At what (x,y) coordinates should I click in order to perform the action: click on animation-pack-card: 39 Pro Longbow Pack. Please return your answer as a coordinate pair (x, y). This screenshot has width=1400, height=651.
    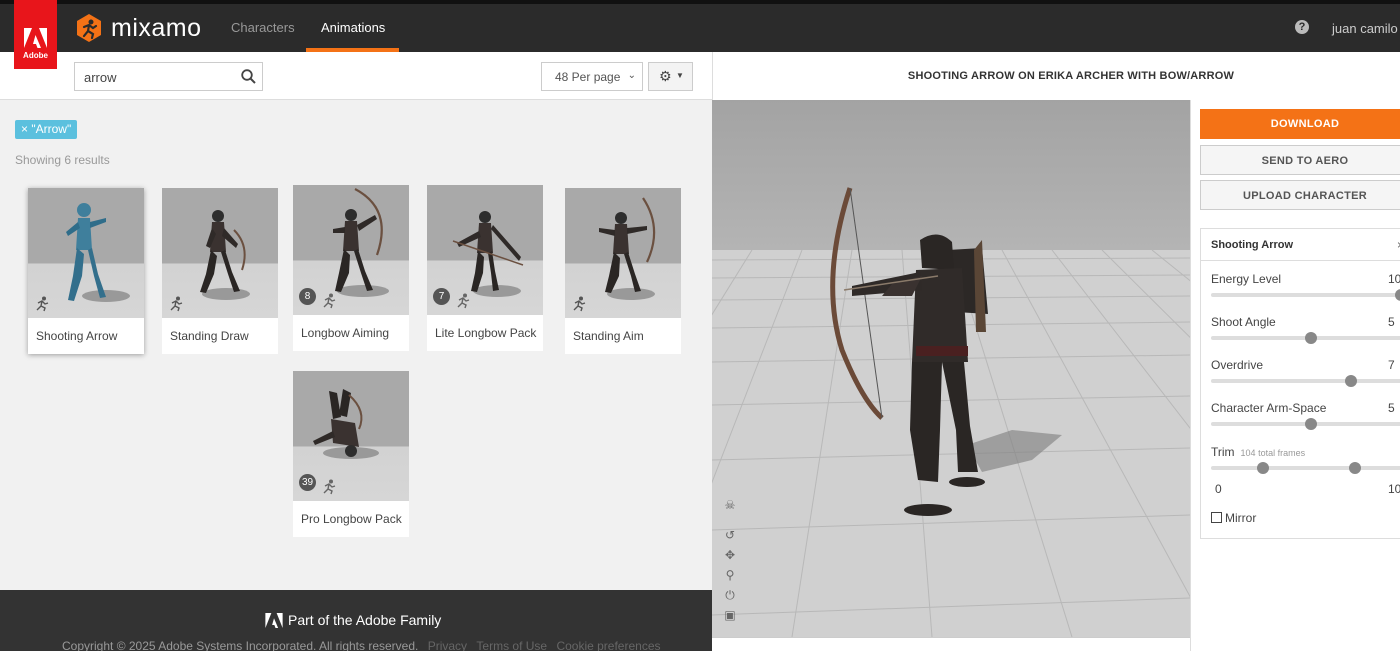
    Looking at the image, I should click on (355, 458).